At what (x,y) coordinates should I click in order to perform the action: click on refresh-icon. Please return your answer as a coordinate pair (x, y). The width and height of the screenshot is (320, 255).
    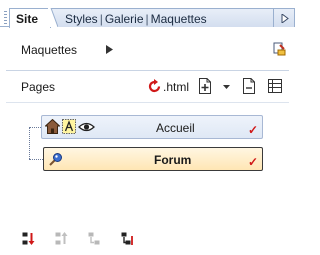
    Looking at the image, I should click on (155, 86).